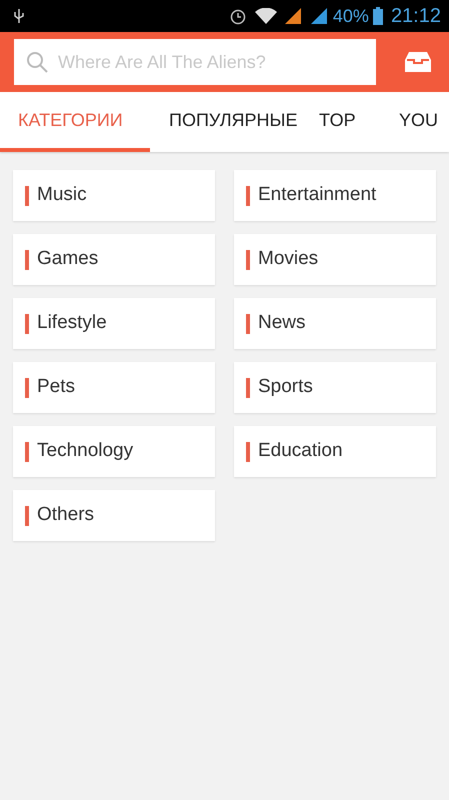  I want to click on category-label: Technology, so click(85, 451).